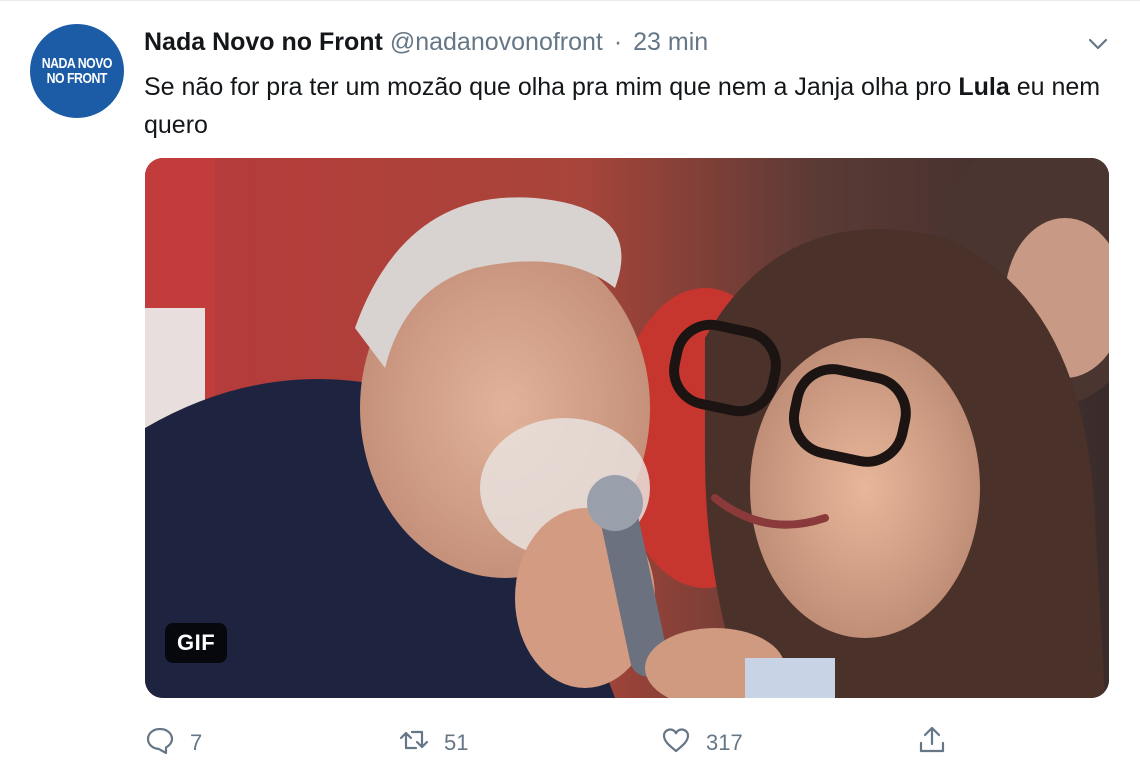 Image resolution: width=1140 pixels, height=768 pixels. Describe the element at coordinates (196, 643) in the screenshot. I see `gif-badge: GIF` at that location.